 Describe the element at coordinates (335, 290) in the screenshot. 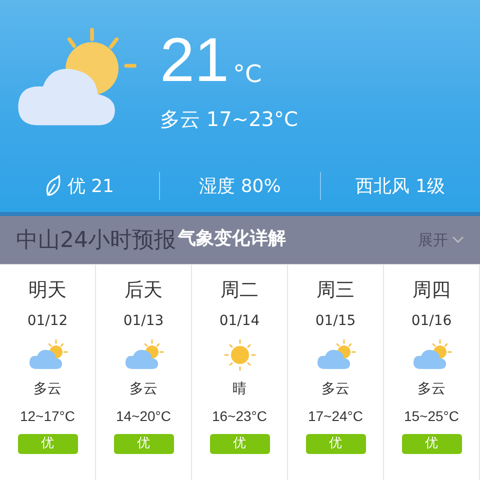

I see `day-name: 周三` at that location.